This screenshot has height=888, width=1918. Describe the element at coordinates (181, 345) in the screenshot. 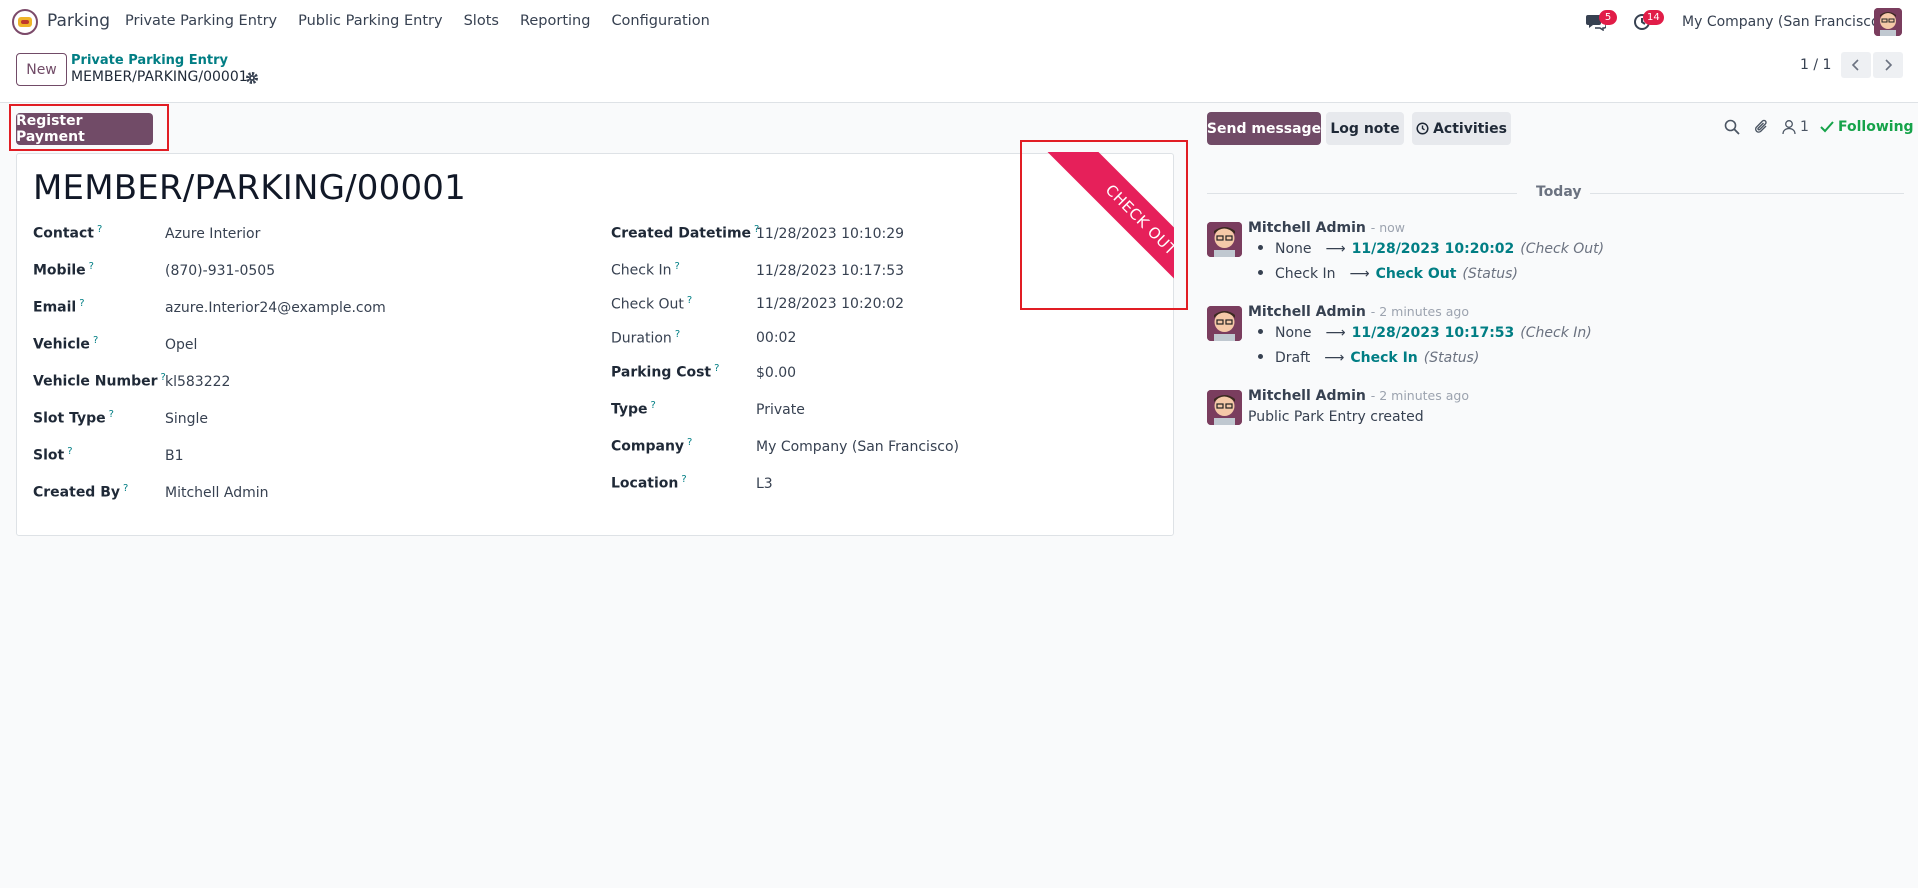

I see `value-vehicle: Opel` at that location.